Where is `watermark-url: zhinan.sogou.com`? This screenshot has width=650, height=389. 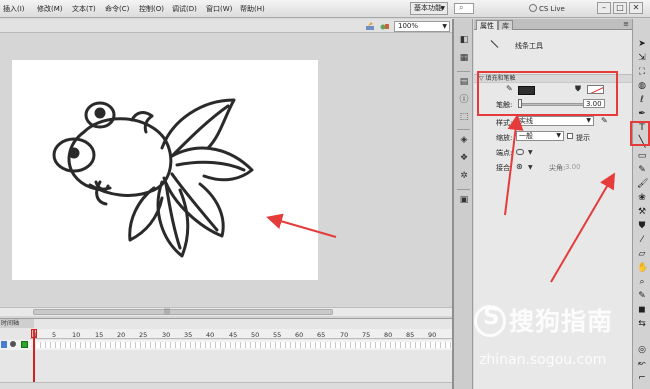 watermark-url: zhinan.sogou.com is located at coordinates (543, 360).